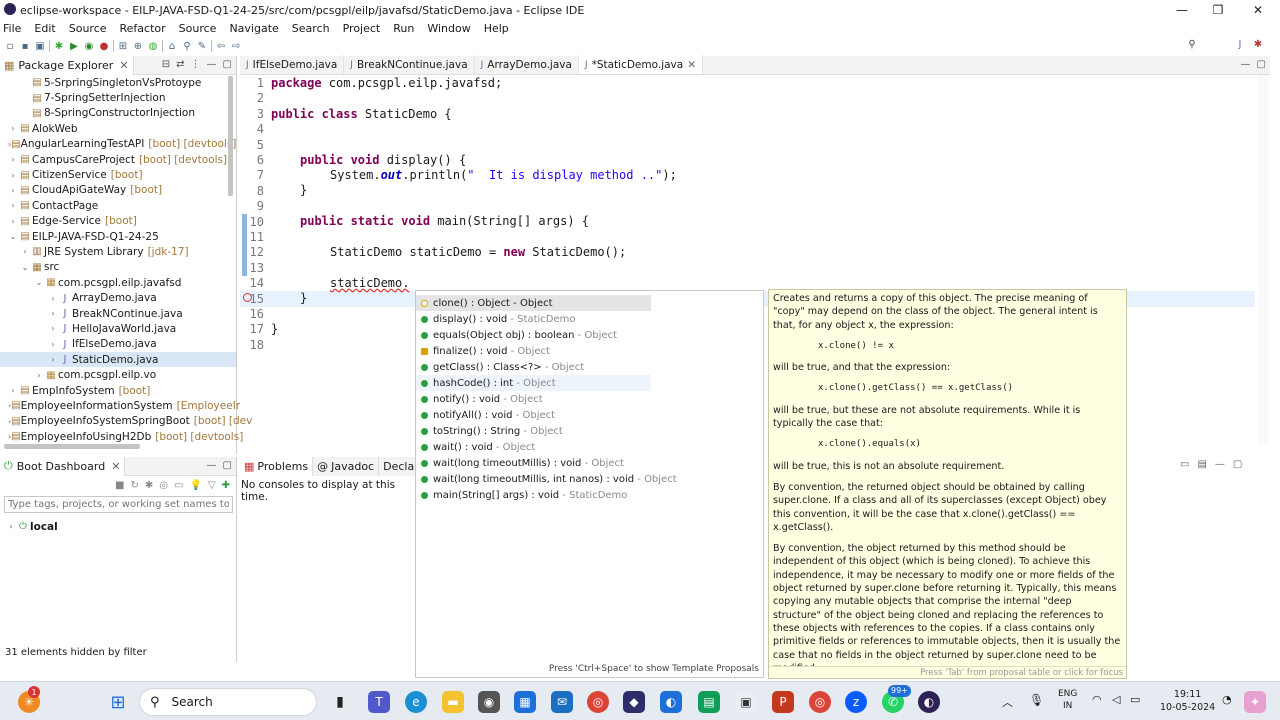 The width and height of the screenshot is (1280, 720). Describe the element at coordinates (1007, 702) in the screenshot. I see `show-hidden-icons-icon: ︿` at that location.